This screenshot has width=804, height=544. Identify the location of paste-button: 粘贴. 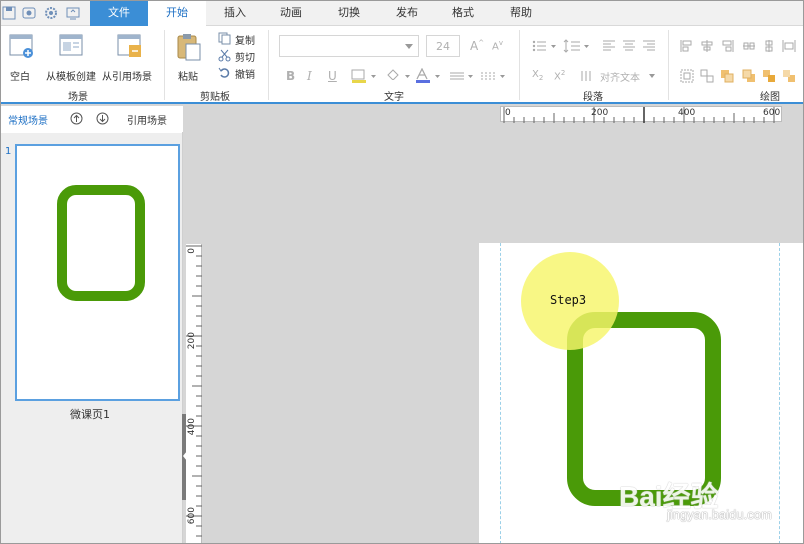
(189, 58).